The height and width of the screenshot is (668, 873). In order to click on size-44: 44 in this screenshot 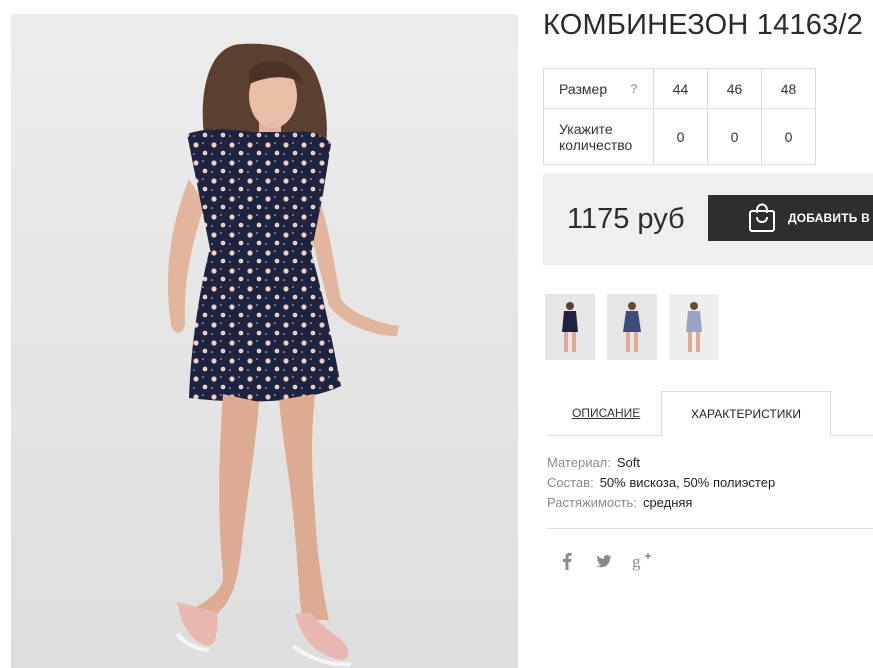, I will do `click(680, 88)`.